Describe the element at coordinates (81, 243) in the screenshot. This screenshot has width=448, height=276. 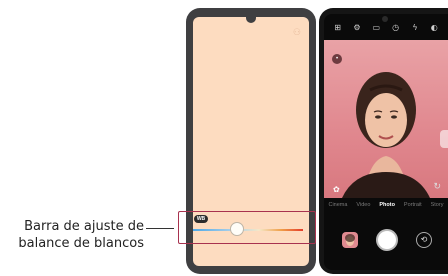
I see `callout-line-2: balance de blancos` at that location.